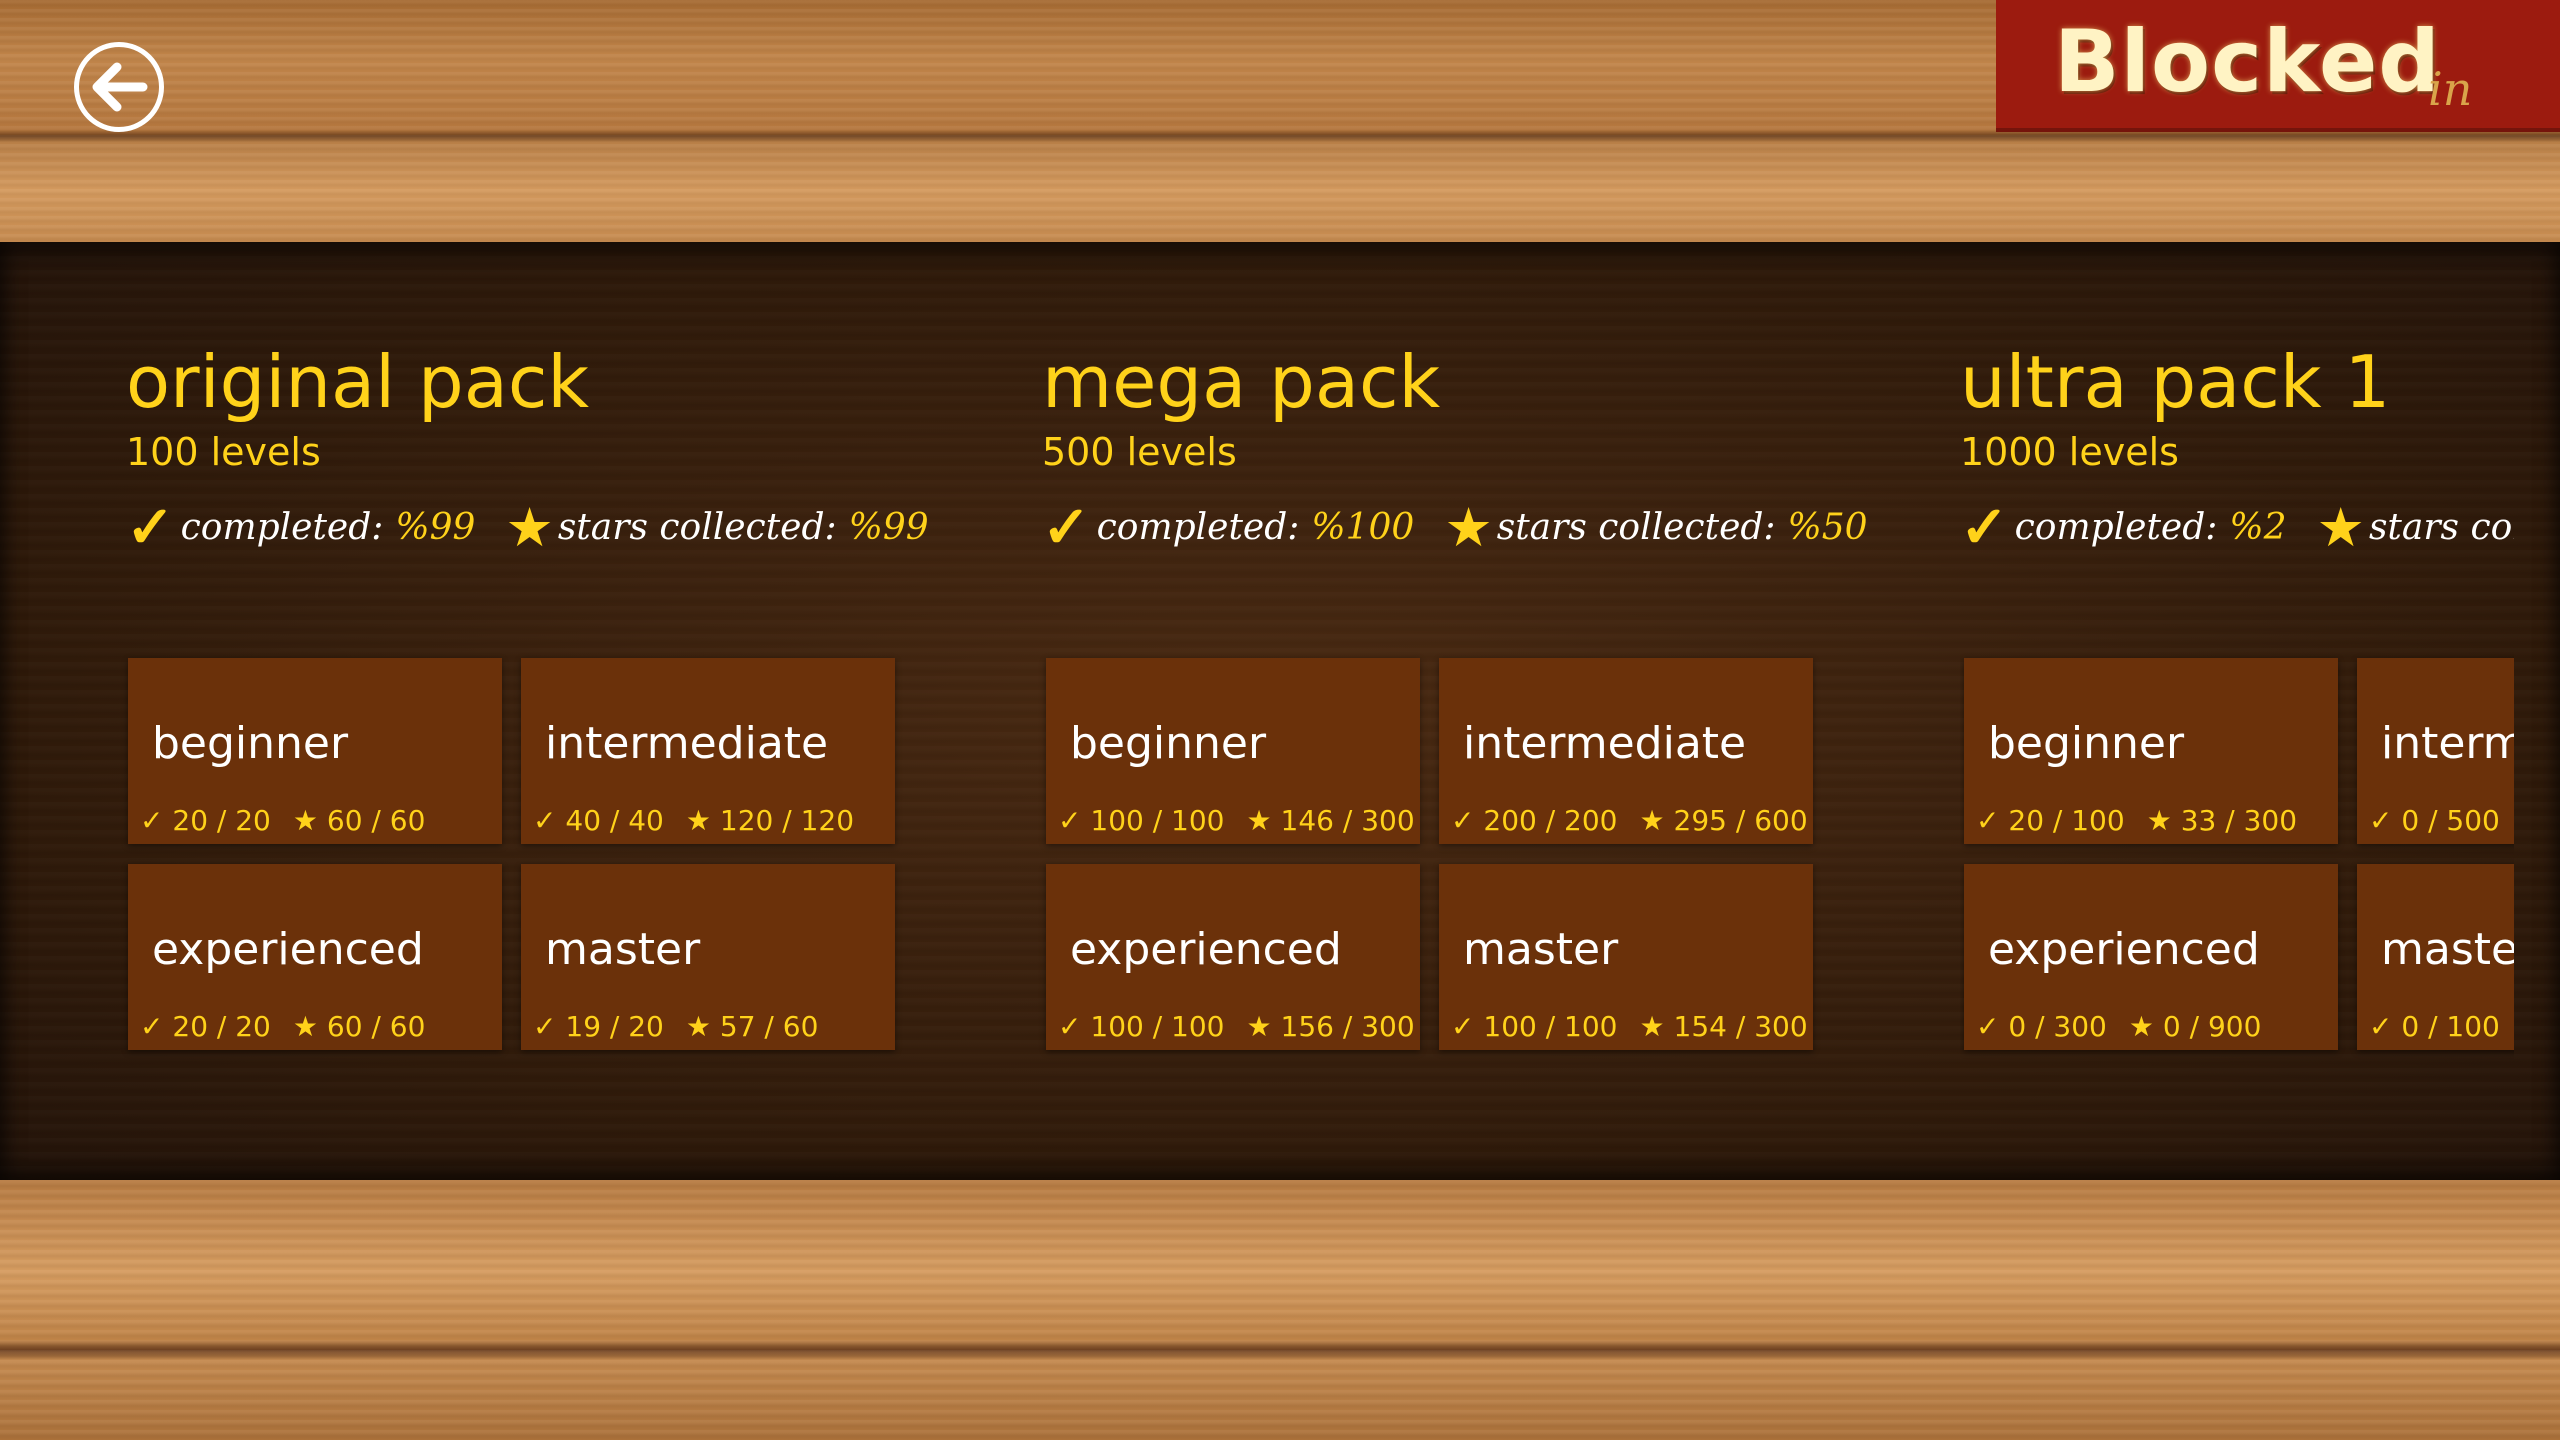  What do you see at coordinates (223, 452) in the screenshot?
I see `pack-levels: 100 levels` at bounding box center [223, 452].